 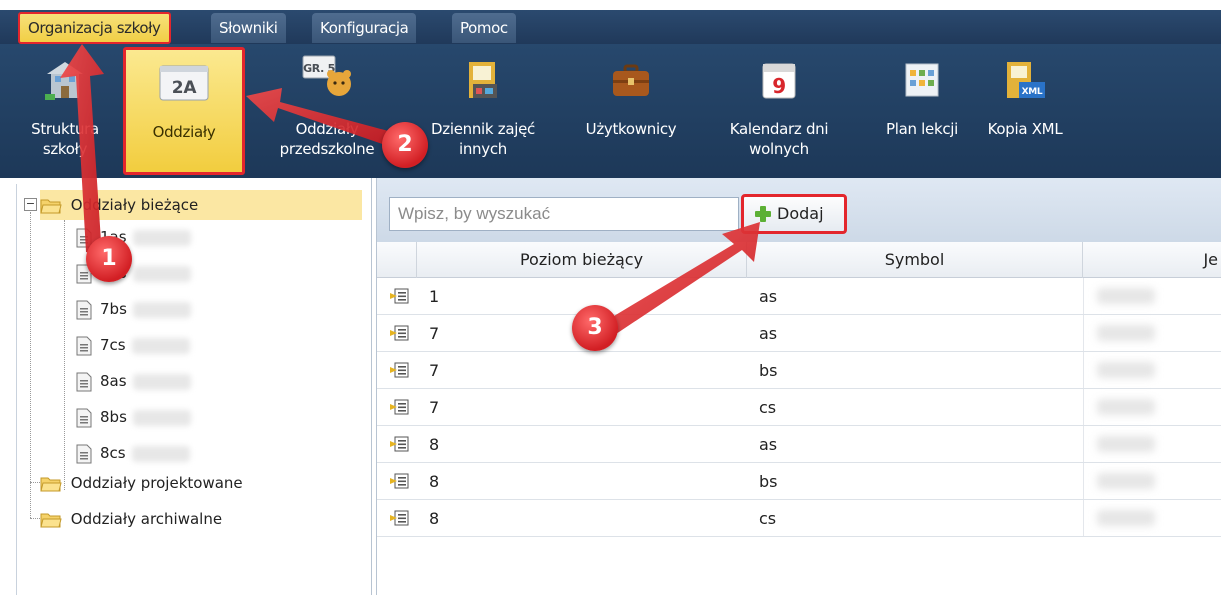 What do you see at coordinates (184, 132) in the screenshot?
I see `ribbon-oddzialy-label: Oddziały` at bounding box center [184, 132].